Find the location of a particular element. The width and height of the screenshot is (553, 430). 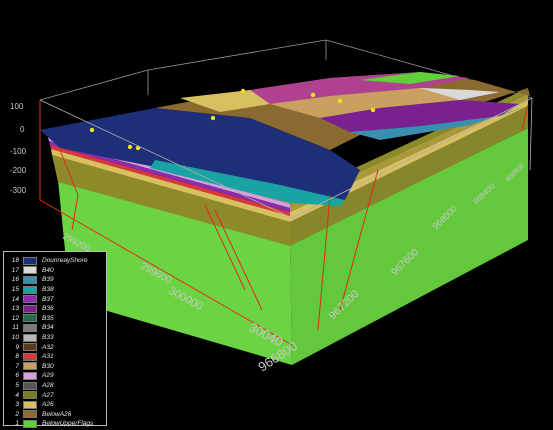

legend-item: 14 B37 is located at coordinates (55, 299).